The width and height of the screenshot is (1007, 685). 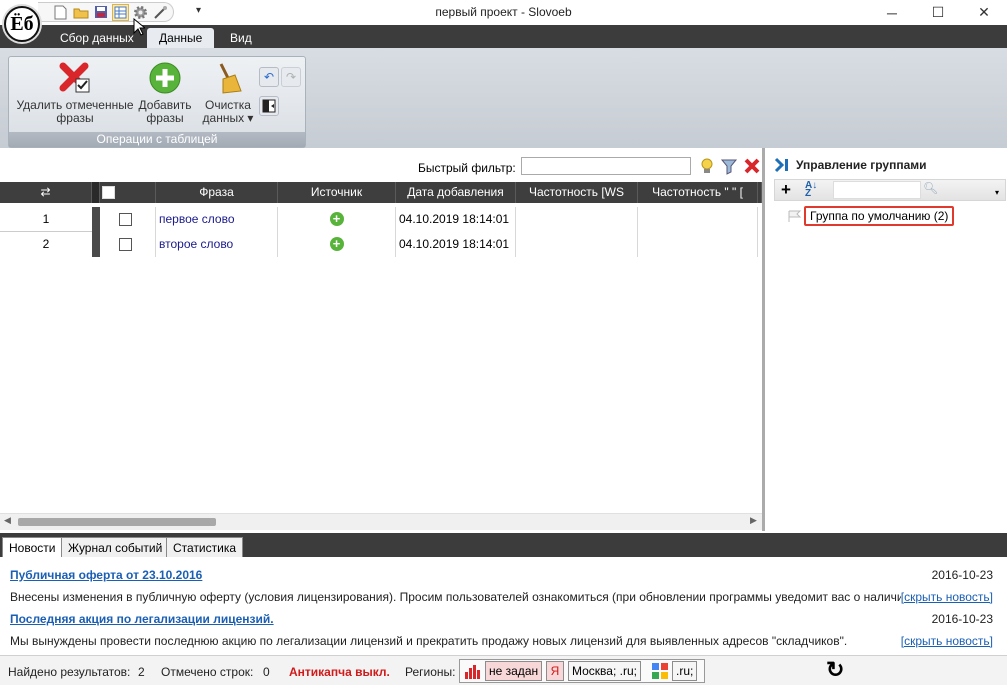 I want to click on filter-funnel-icon, so click(x=729, y=166).